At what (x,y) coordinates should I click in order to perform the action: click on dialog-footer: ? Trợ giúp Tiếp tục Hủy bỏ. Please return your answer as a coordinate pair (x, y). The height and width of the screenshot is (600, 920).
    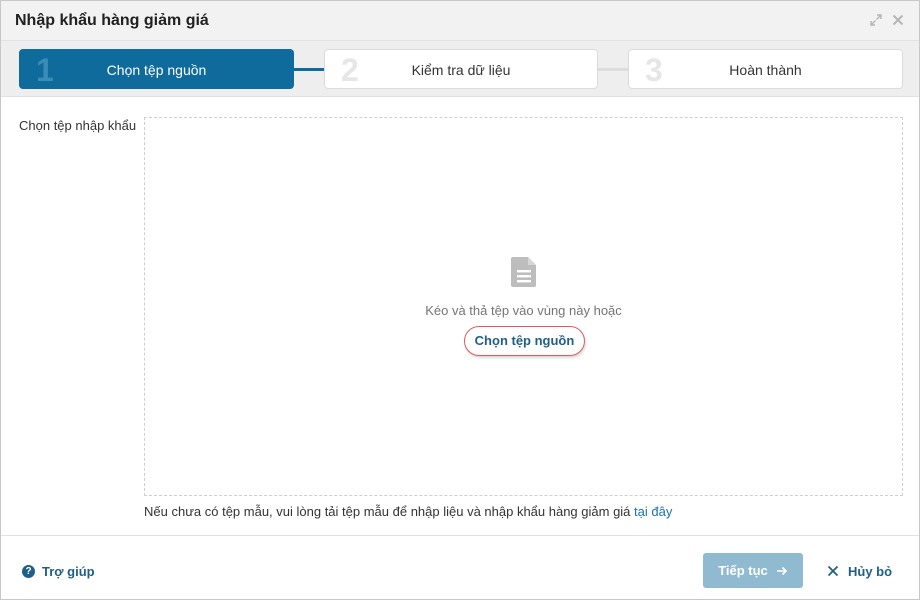
    Looking at the image, I should click on (460, 567).